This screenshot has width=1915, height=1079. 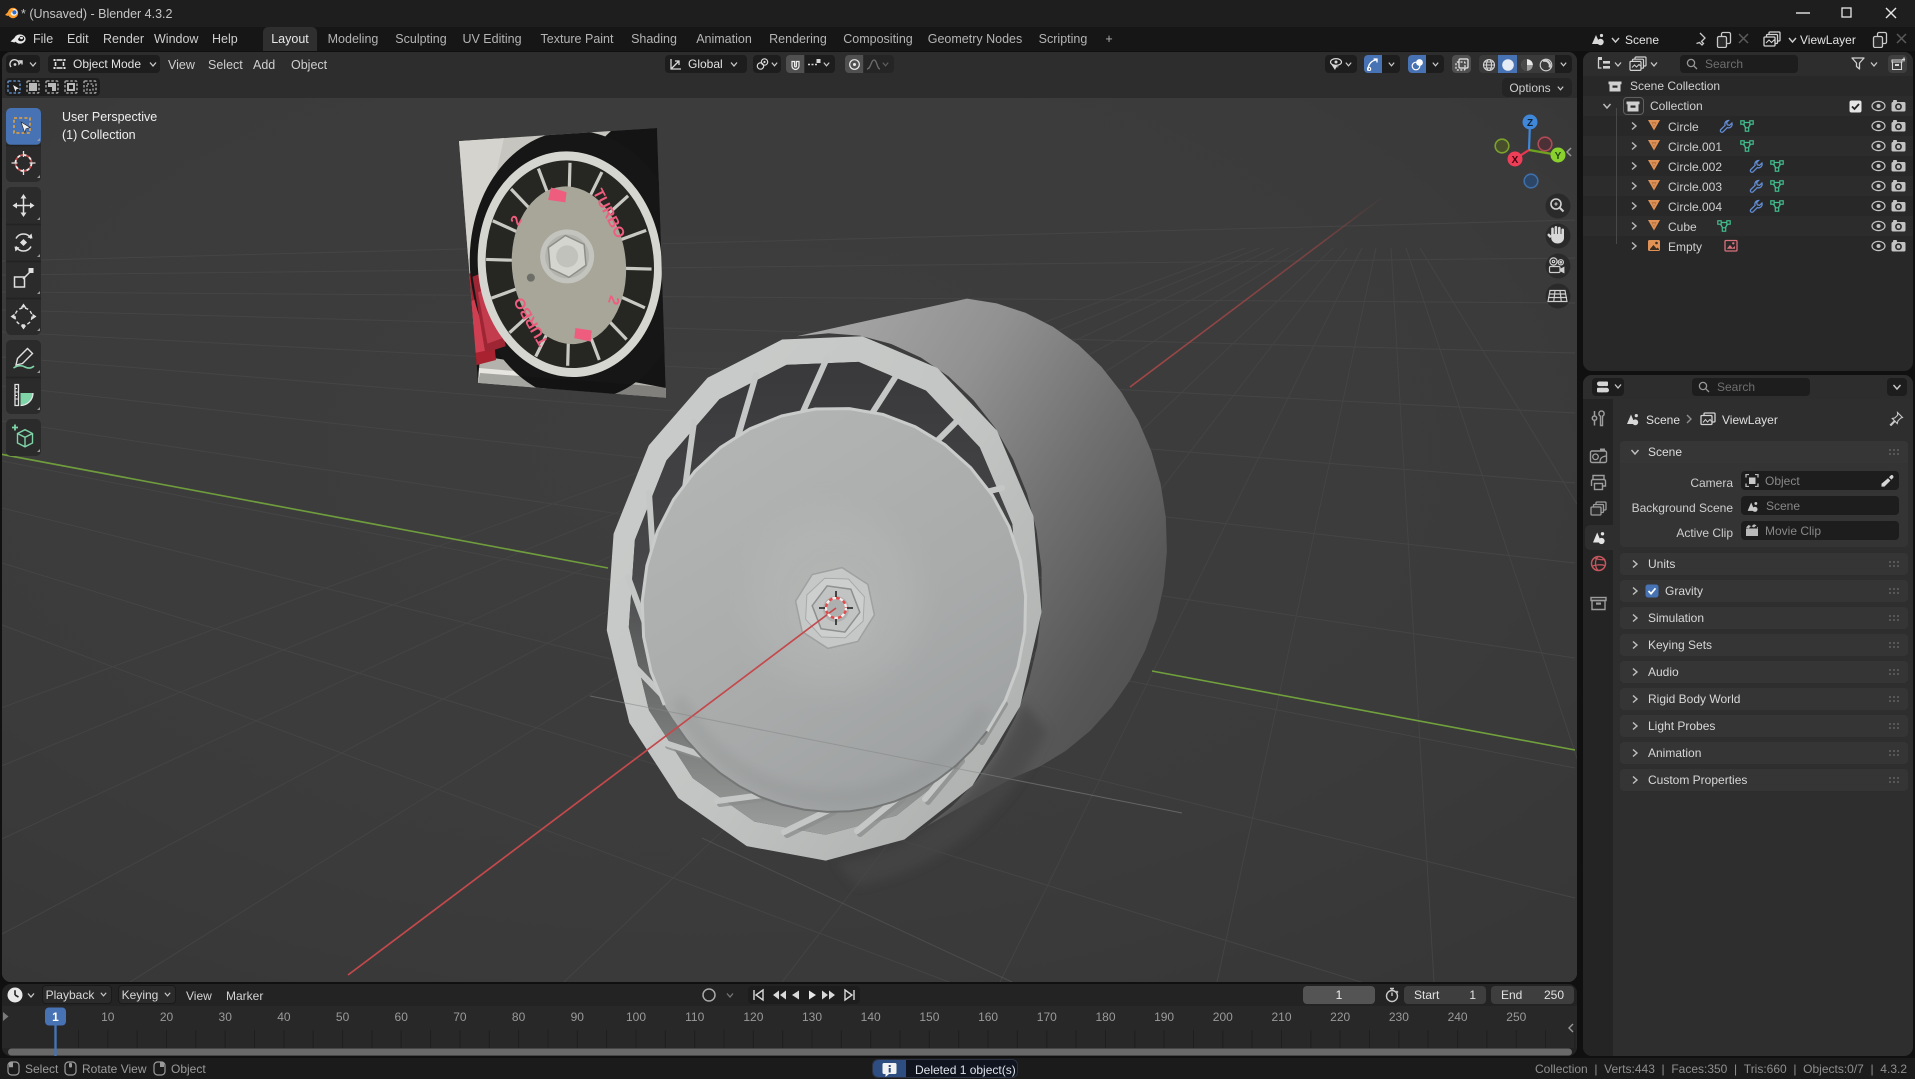 I want to click on svg-text: 120, so click(x=753, y=1017).